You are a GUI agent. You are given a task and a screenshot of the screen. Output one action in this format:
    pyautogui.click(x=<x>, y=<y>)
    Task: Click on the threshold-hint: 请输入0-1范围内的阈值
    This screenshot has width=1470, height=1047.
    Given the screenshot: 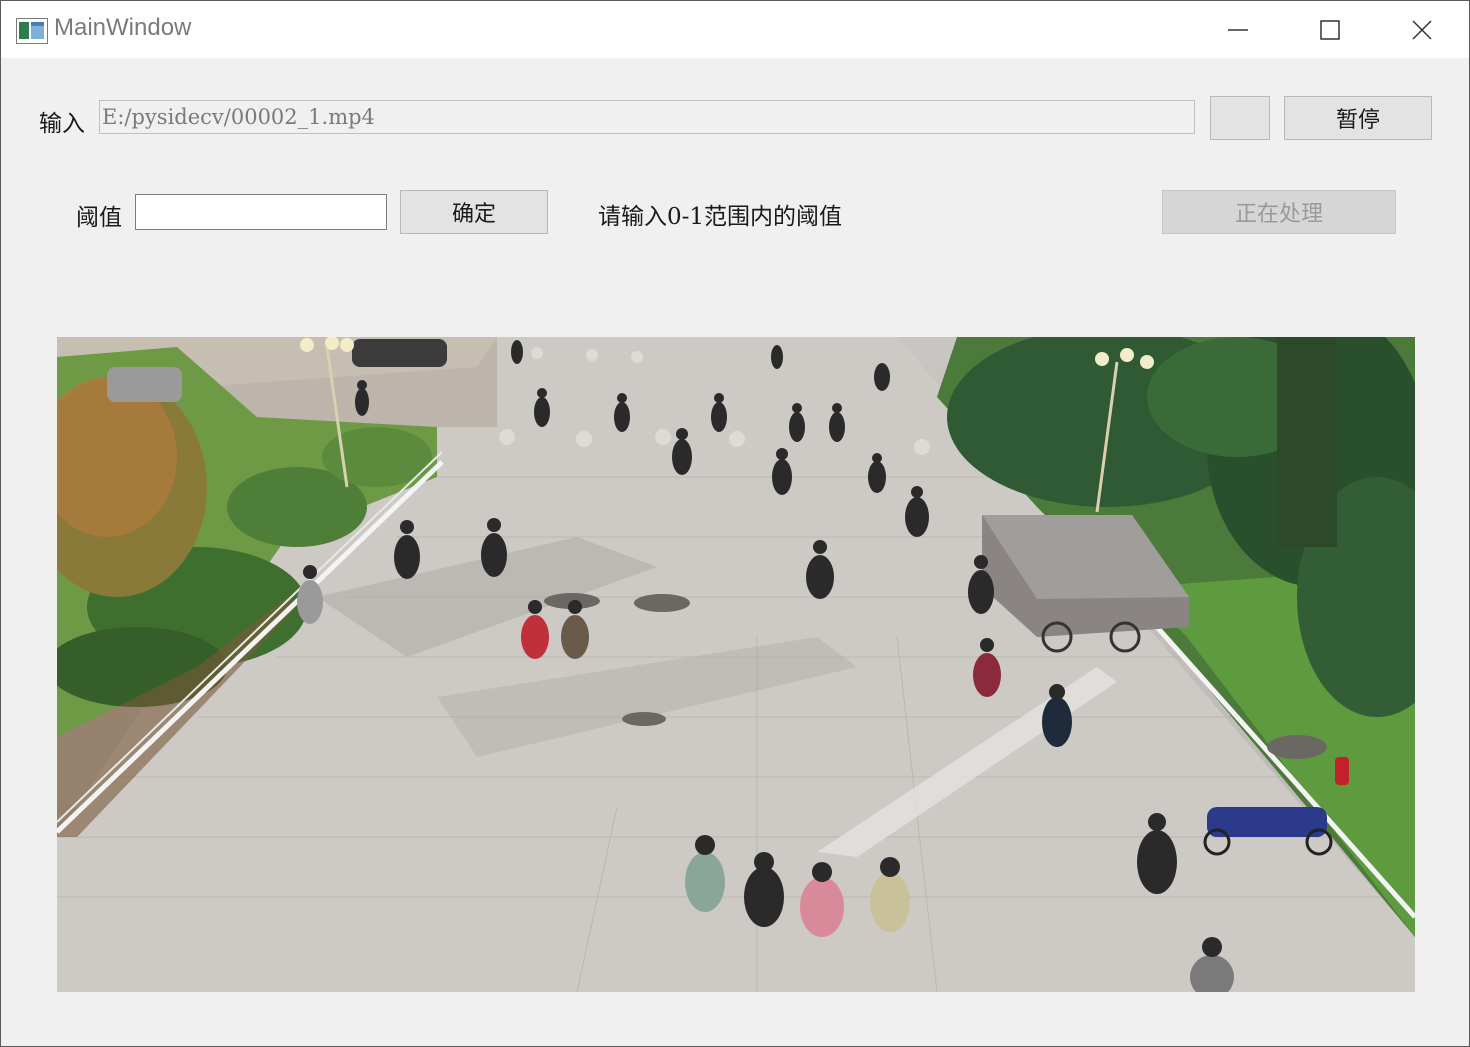 What is the action you would take?
    pyautogui.click(x=720, y=217)
    